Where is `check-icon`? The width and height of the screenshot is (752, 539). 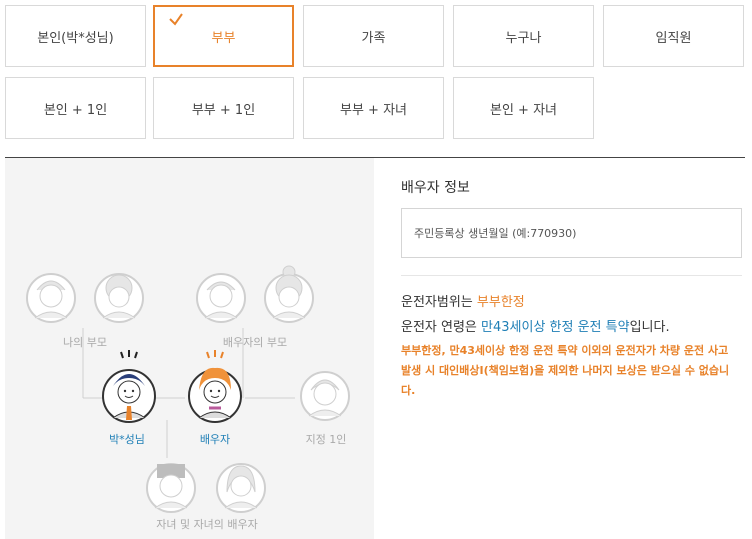
check-icon is located at coordinates (176, 19).